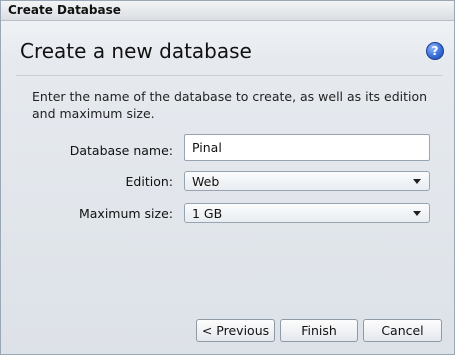  What do you see at coordinates (235, 330) in the screenshot?
I see `previous-button: < Previous` at bounding box center [235, 330].